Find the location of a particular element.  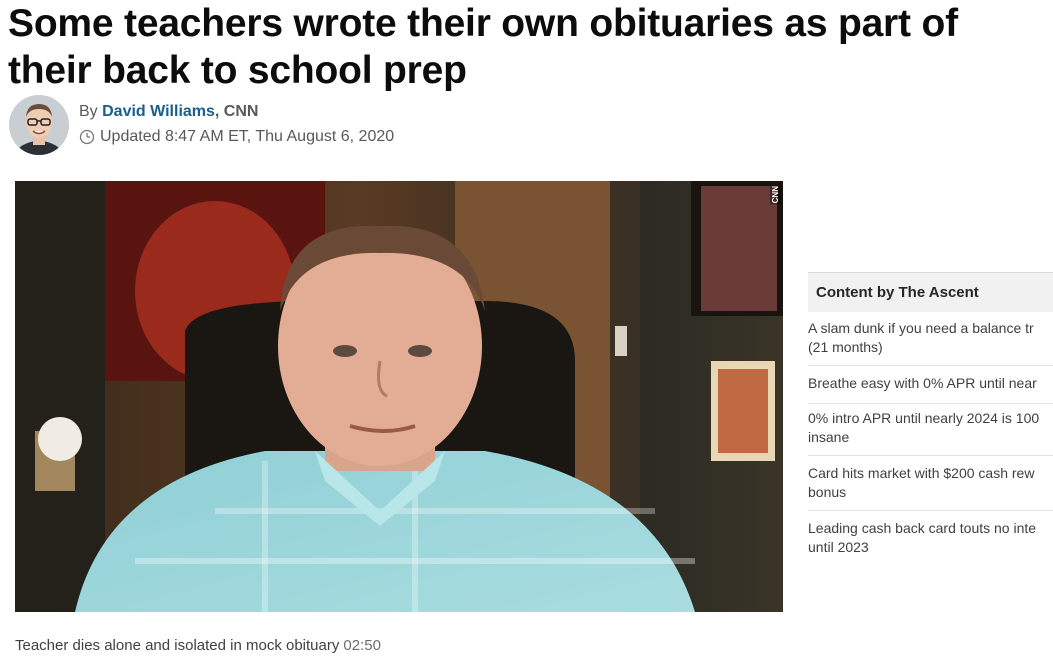

sponsored-link-line2: bonus is located at coordinates (827, 492).